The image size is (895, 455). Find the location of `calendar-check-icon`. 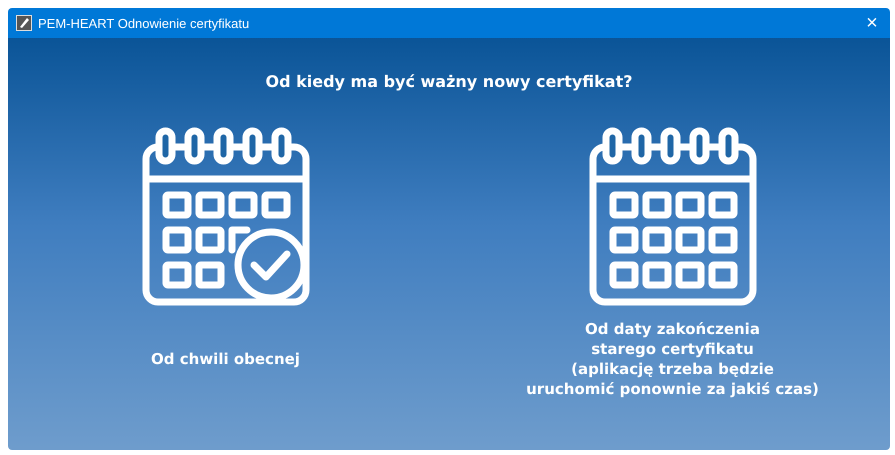

calendar-check-icon is located at coordinates (225, 217).